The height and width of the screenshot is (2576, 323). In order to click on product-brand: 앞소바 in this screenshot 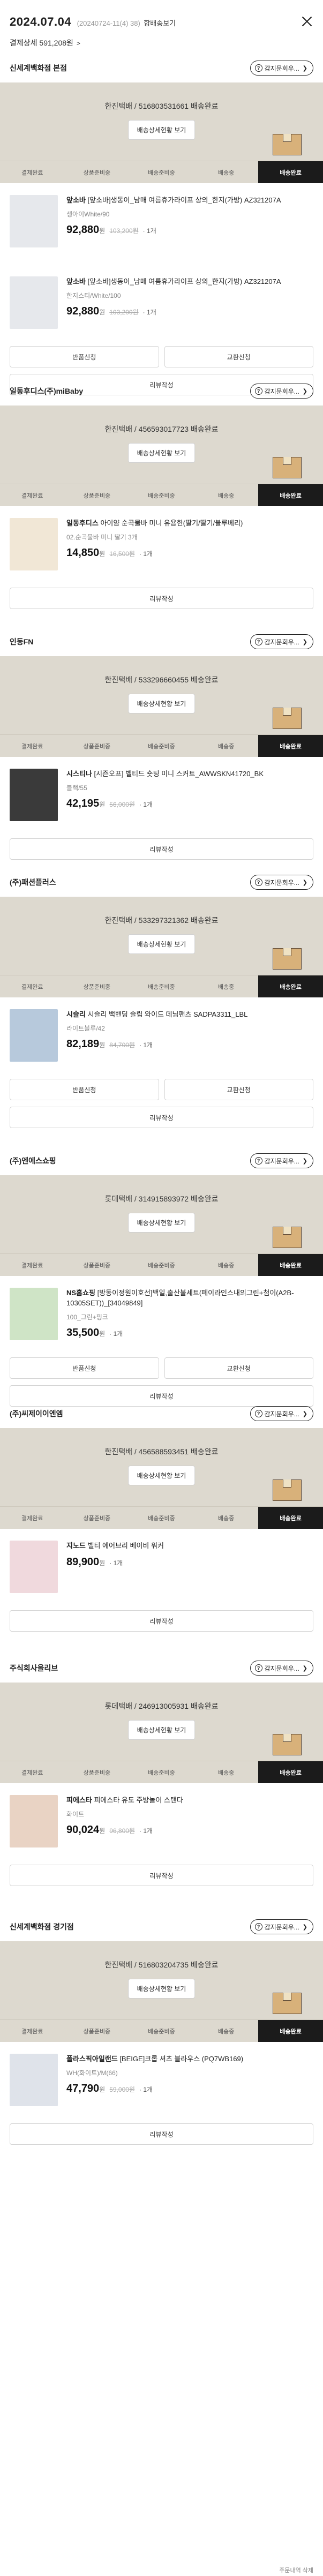, I will do `click(76, 200)`.